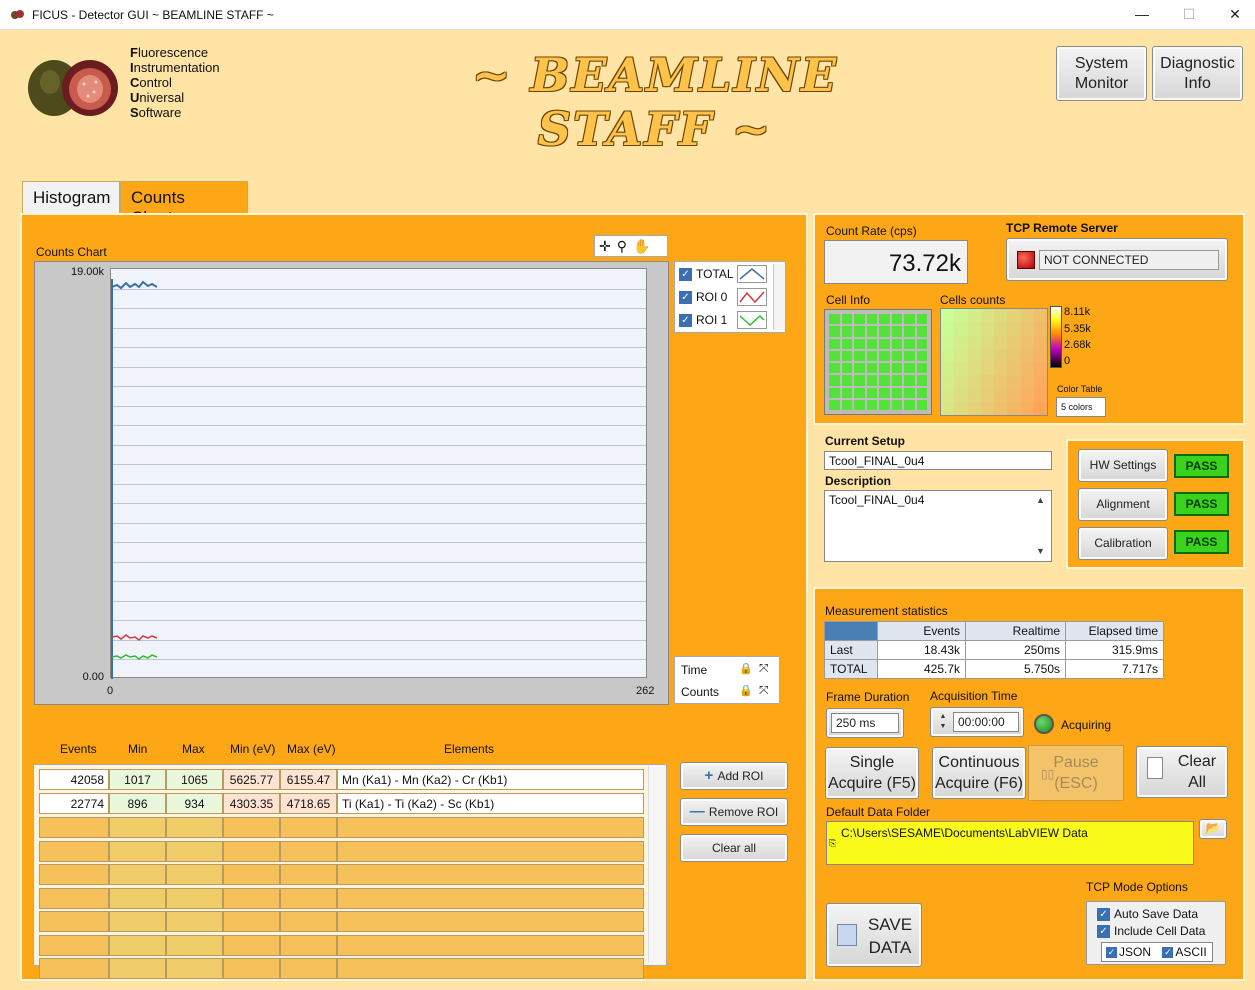 The height and width of the screenshot is (990, 1255). What do you see at coordinates (746, 668) in the screenshot?
I see `lock-icon: 🔒` at bounding box center [746, 668].